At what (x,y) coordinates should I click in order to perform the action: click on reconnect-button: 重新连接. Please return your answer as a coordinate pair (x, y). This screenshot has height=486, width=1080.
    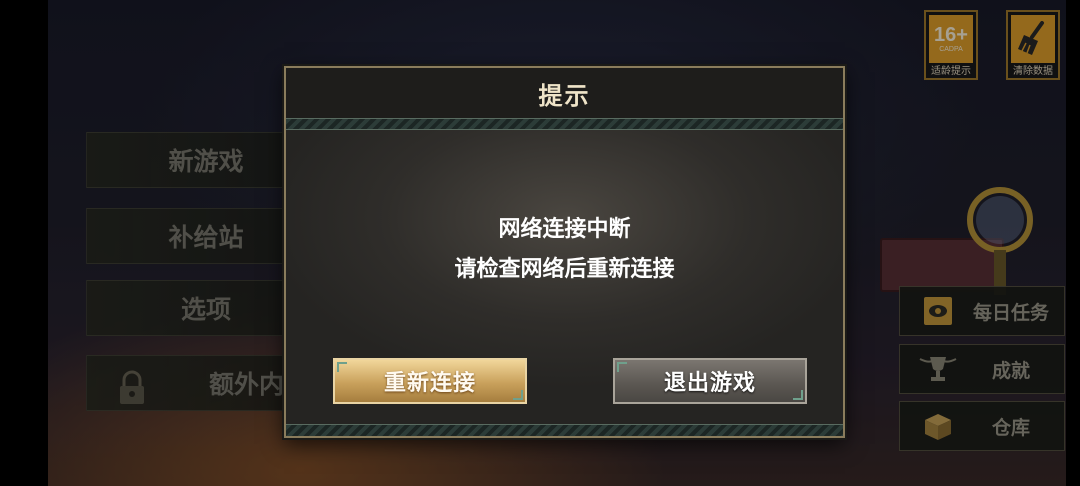
    Looking at the image, I should click on (430, 381).